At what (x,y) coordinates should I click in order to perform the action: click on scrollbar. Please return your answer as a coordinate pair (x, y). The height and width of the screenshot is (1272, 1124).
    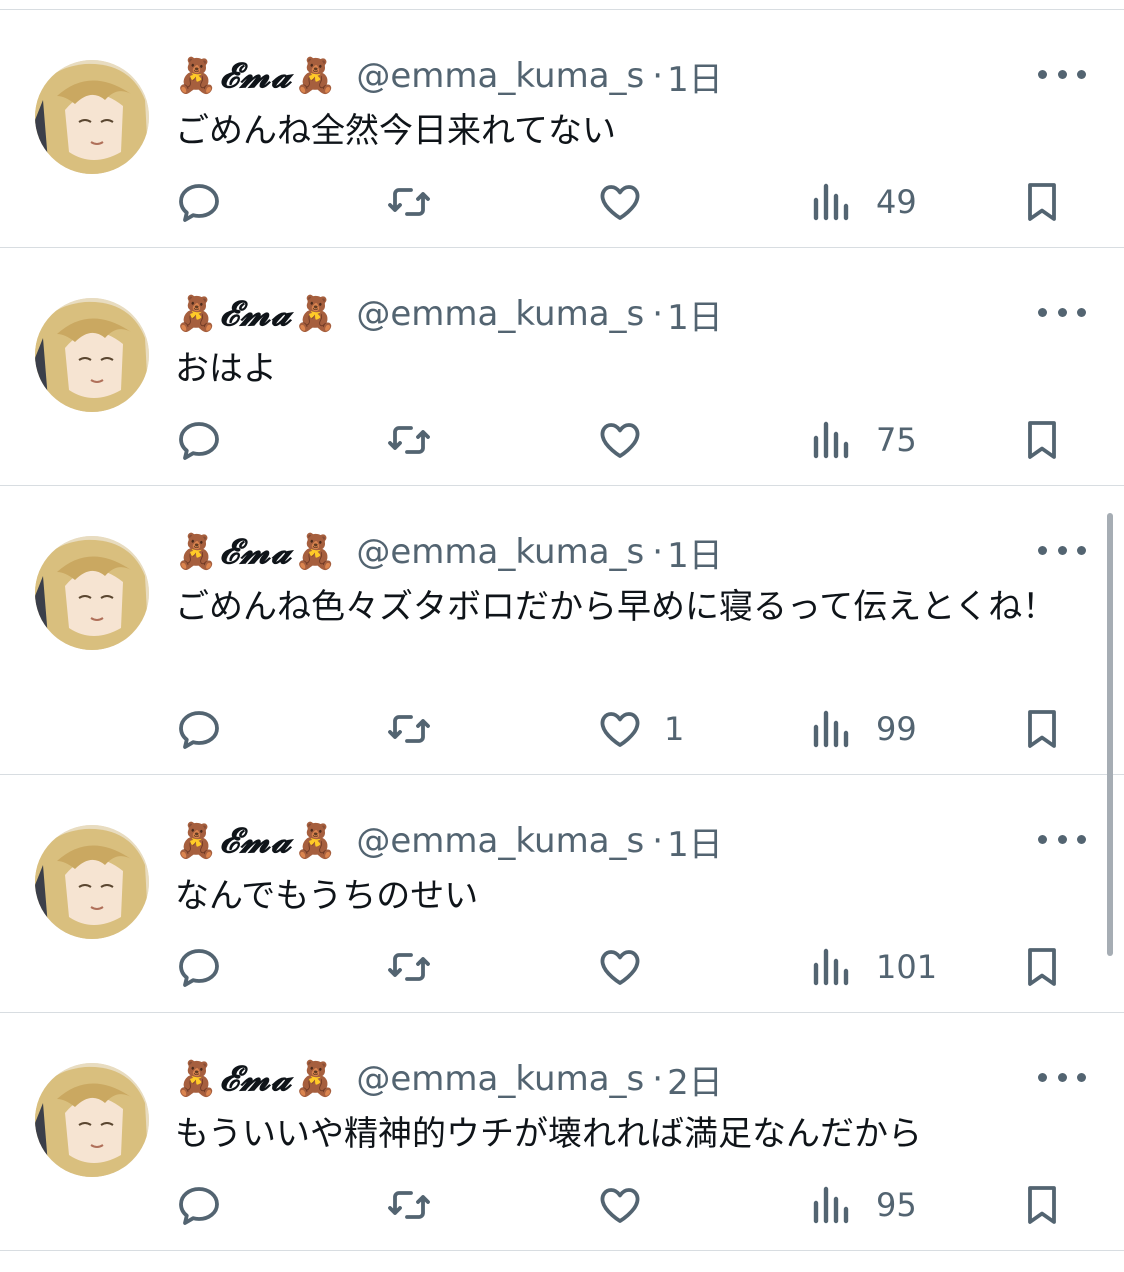
    Looking at the image, I should click on (1110, 734).